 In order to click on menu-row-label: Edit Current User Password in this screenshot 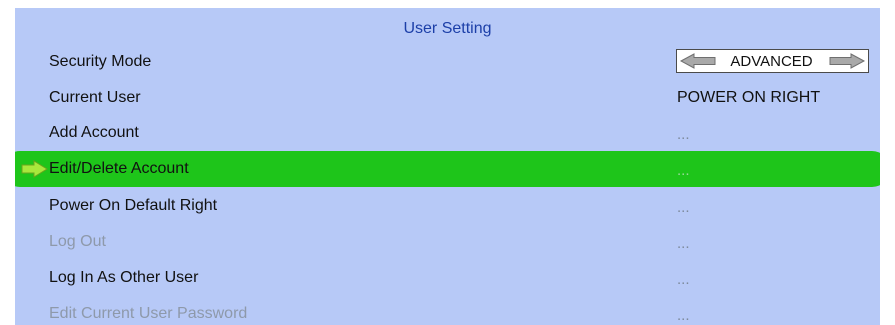, I will do `click(148, 313)`.